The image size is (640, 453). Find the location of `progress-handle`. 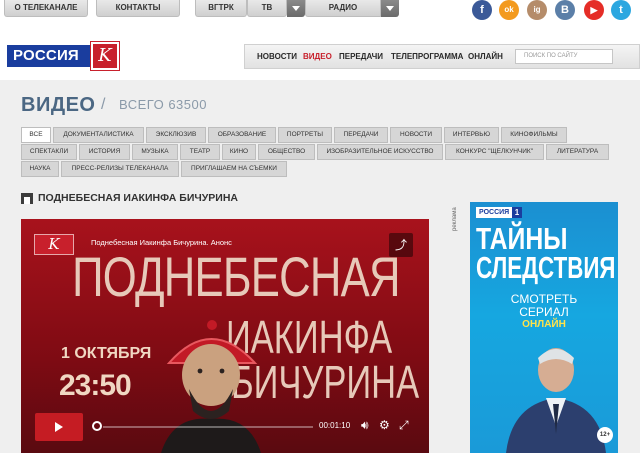

progress-handle is located at coordinates (97, 426).